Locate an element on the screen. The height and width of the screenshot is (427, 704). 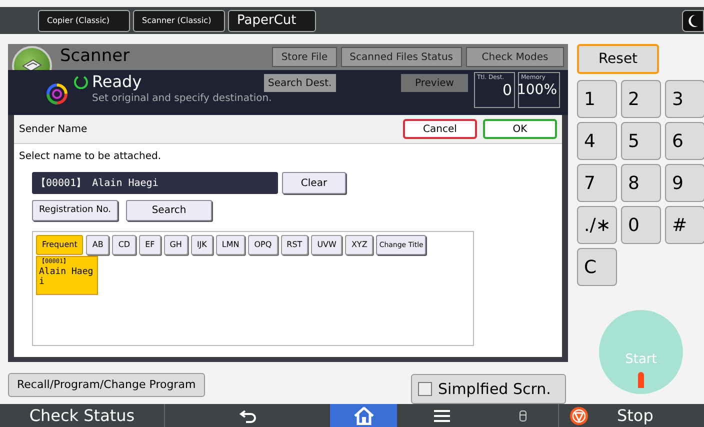
counter-value: 0 is located at coordinates (507, 90).